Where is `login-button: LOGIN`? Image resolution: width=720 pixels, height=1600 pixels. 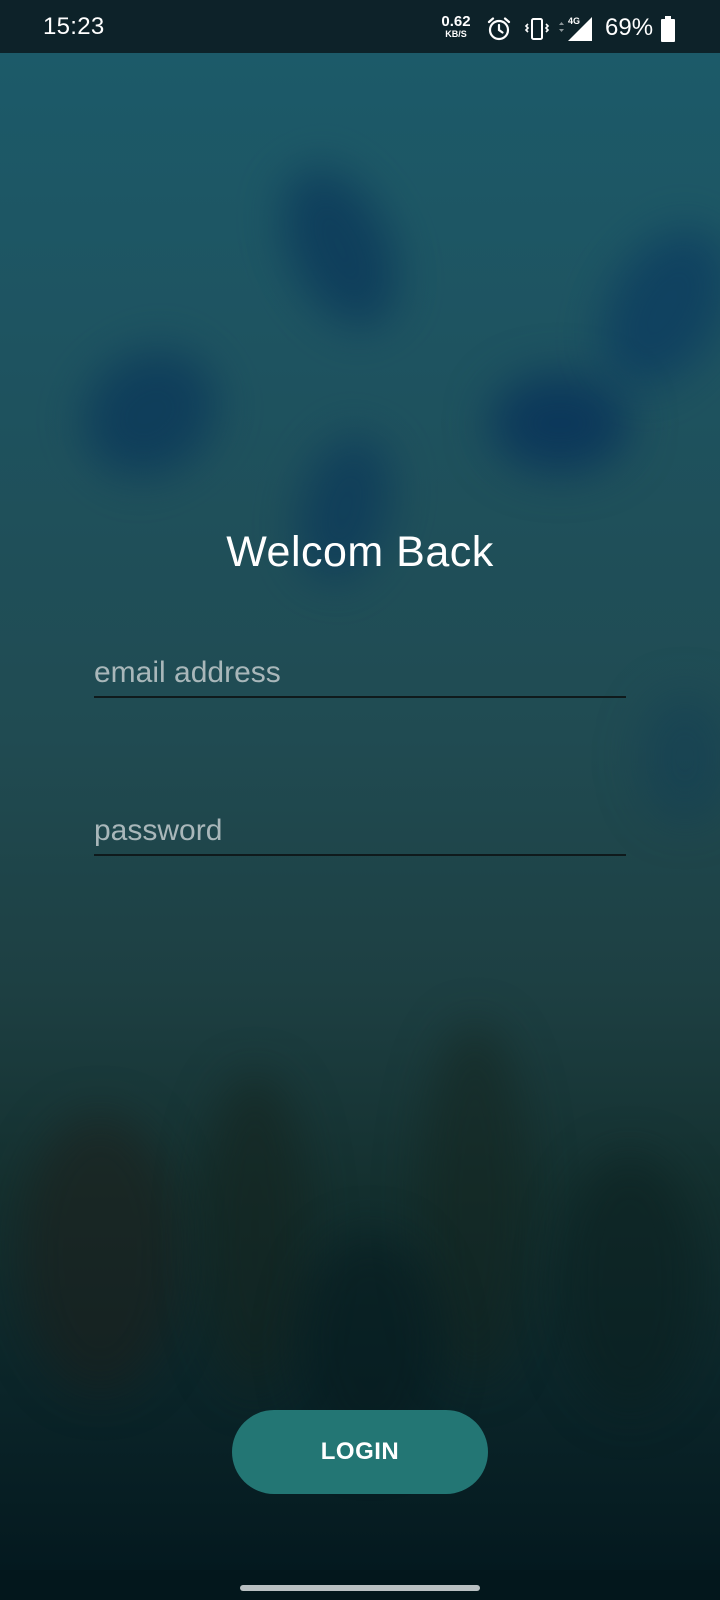
login-button: LOGIN is located at coordinates (360, 1452).